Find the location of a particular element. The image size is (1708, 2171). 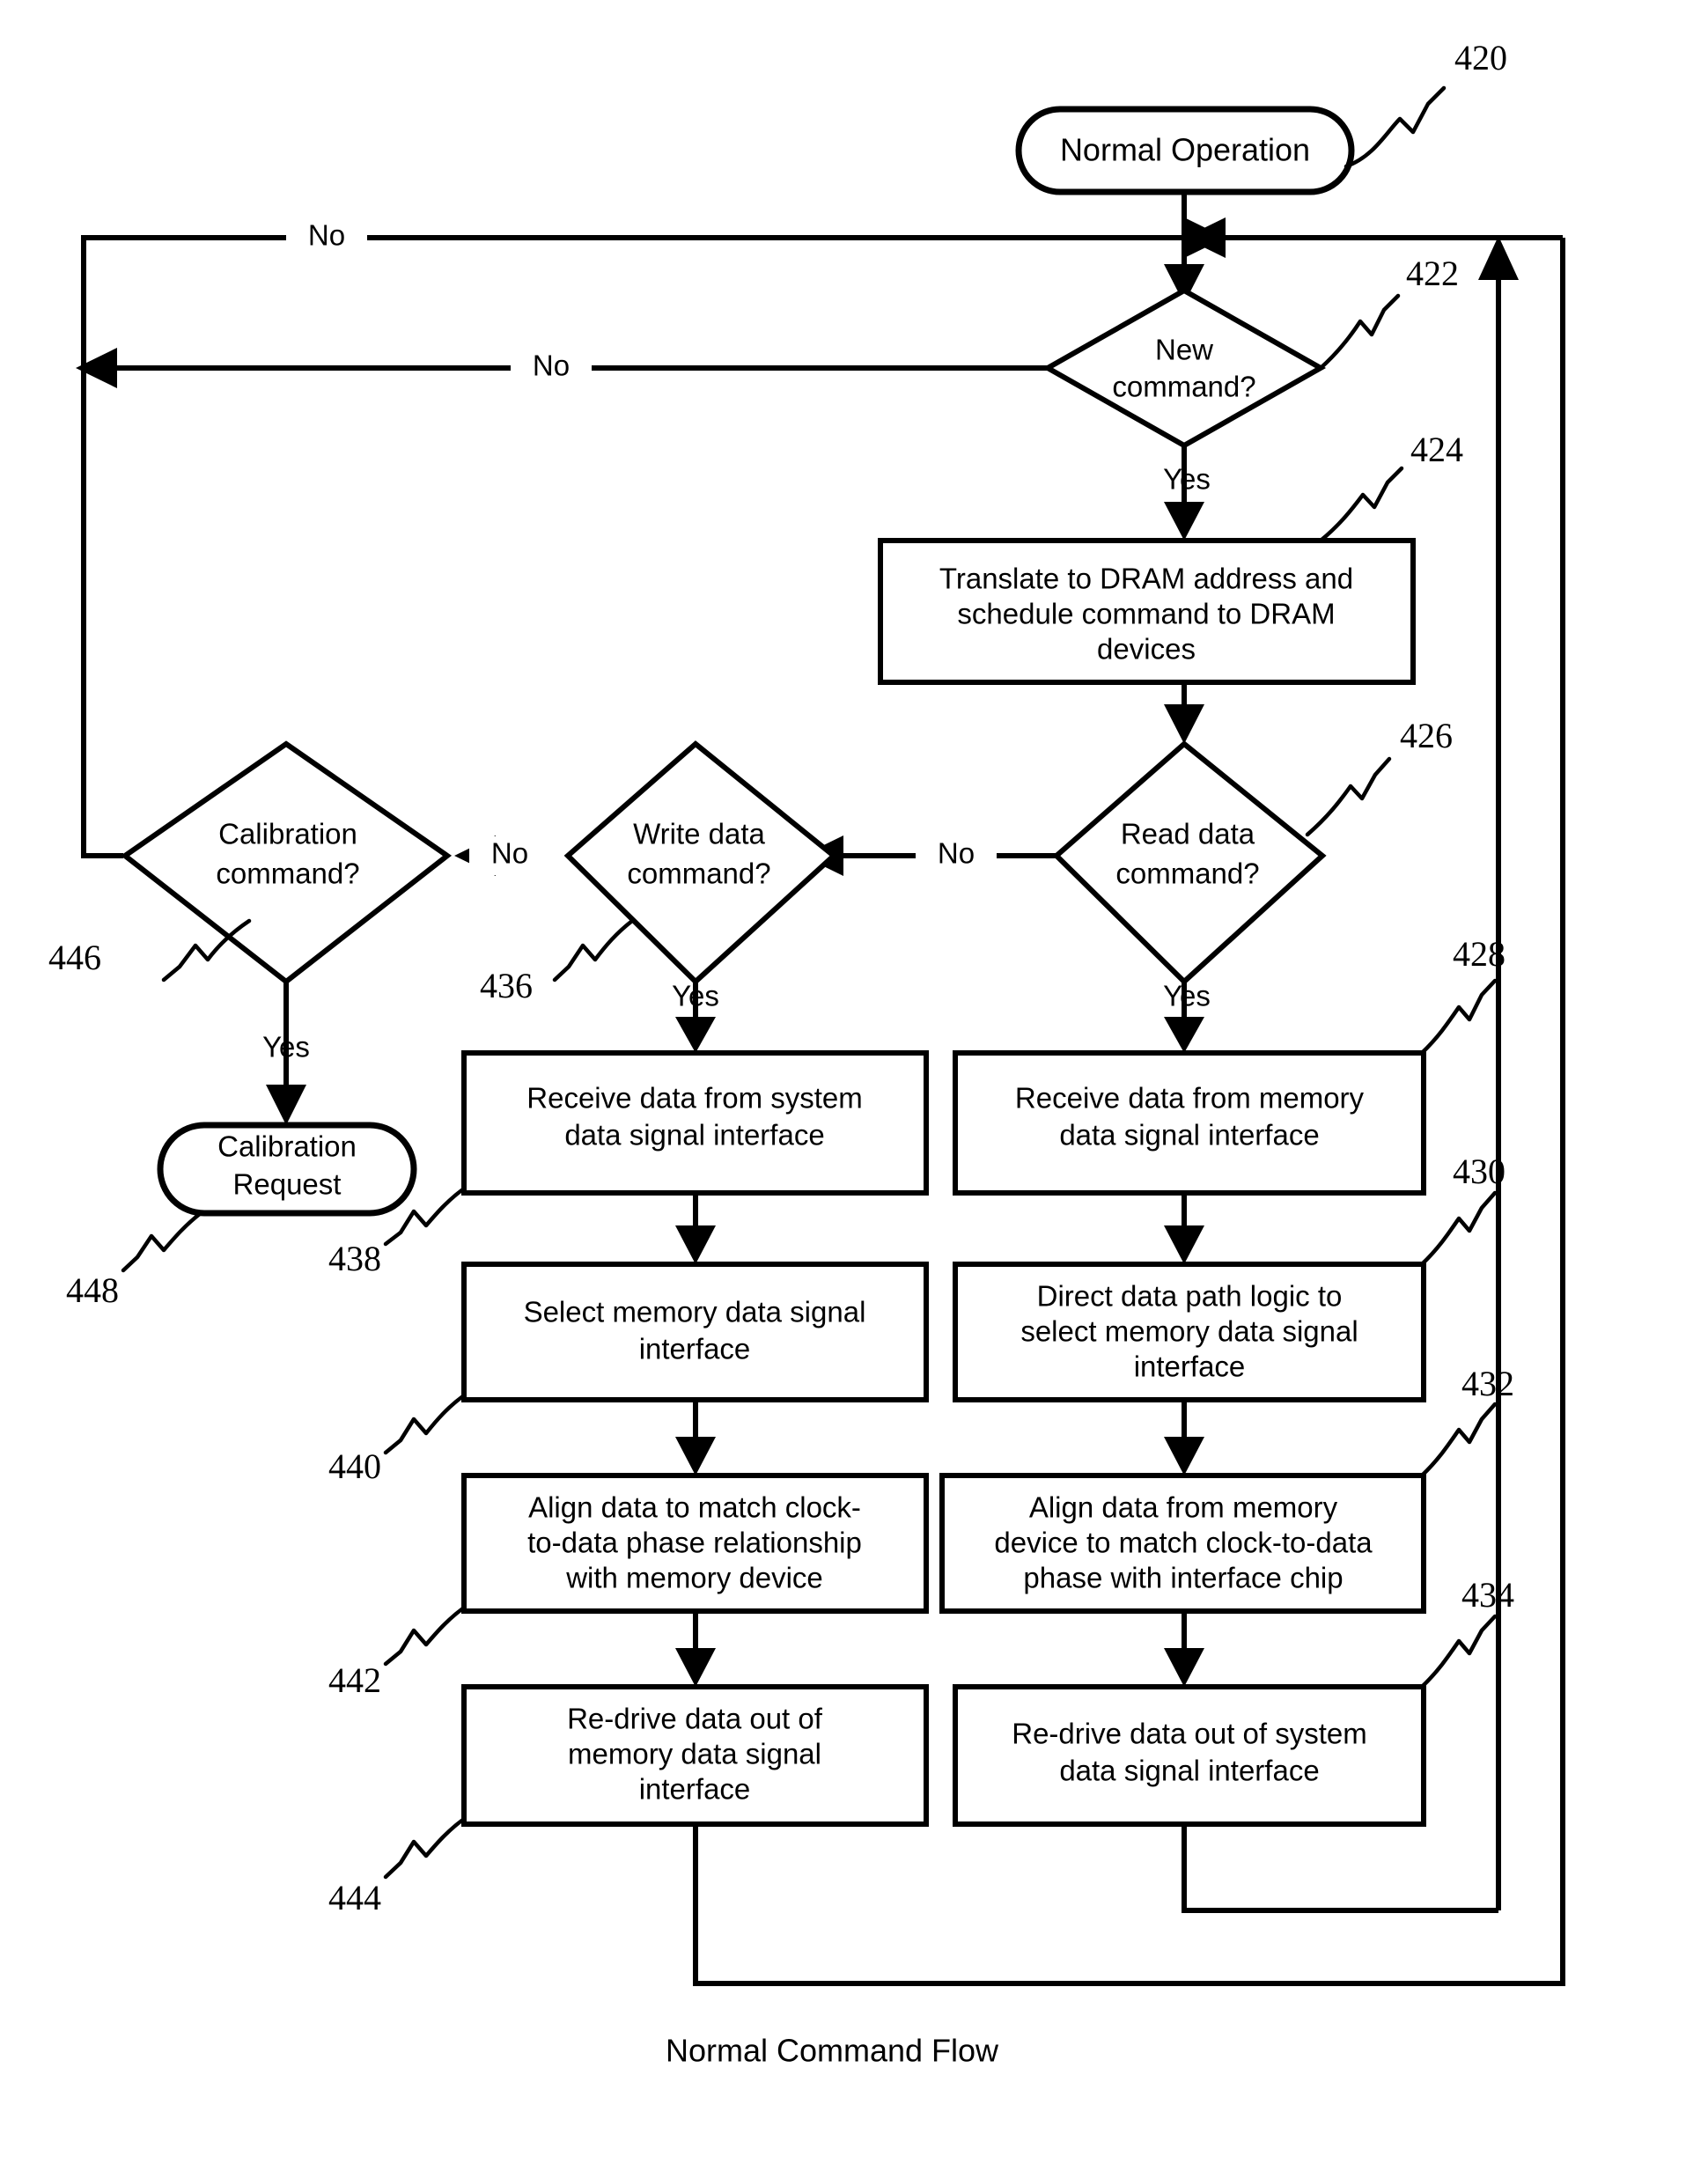

ref-432-leader is located at coordinates (1458, 1440).